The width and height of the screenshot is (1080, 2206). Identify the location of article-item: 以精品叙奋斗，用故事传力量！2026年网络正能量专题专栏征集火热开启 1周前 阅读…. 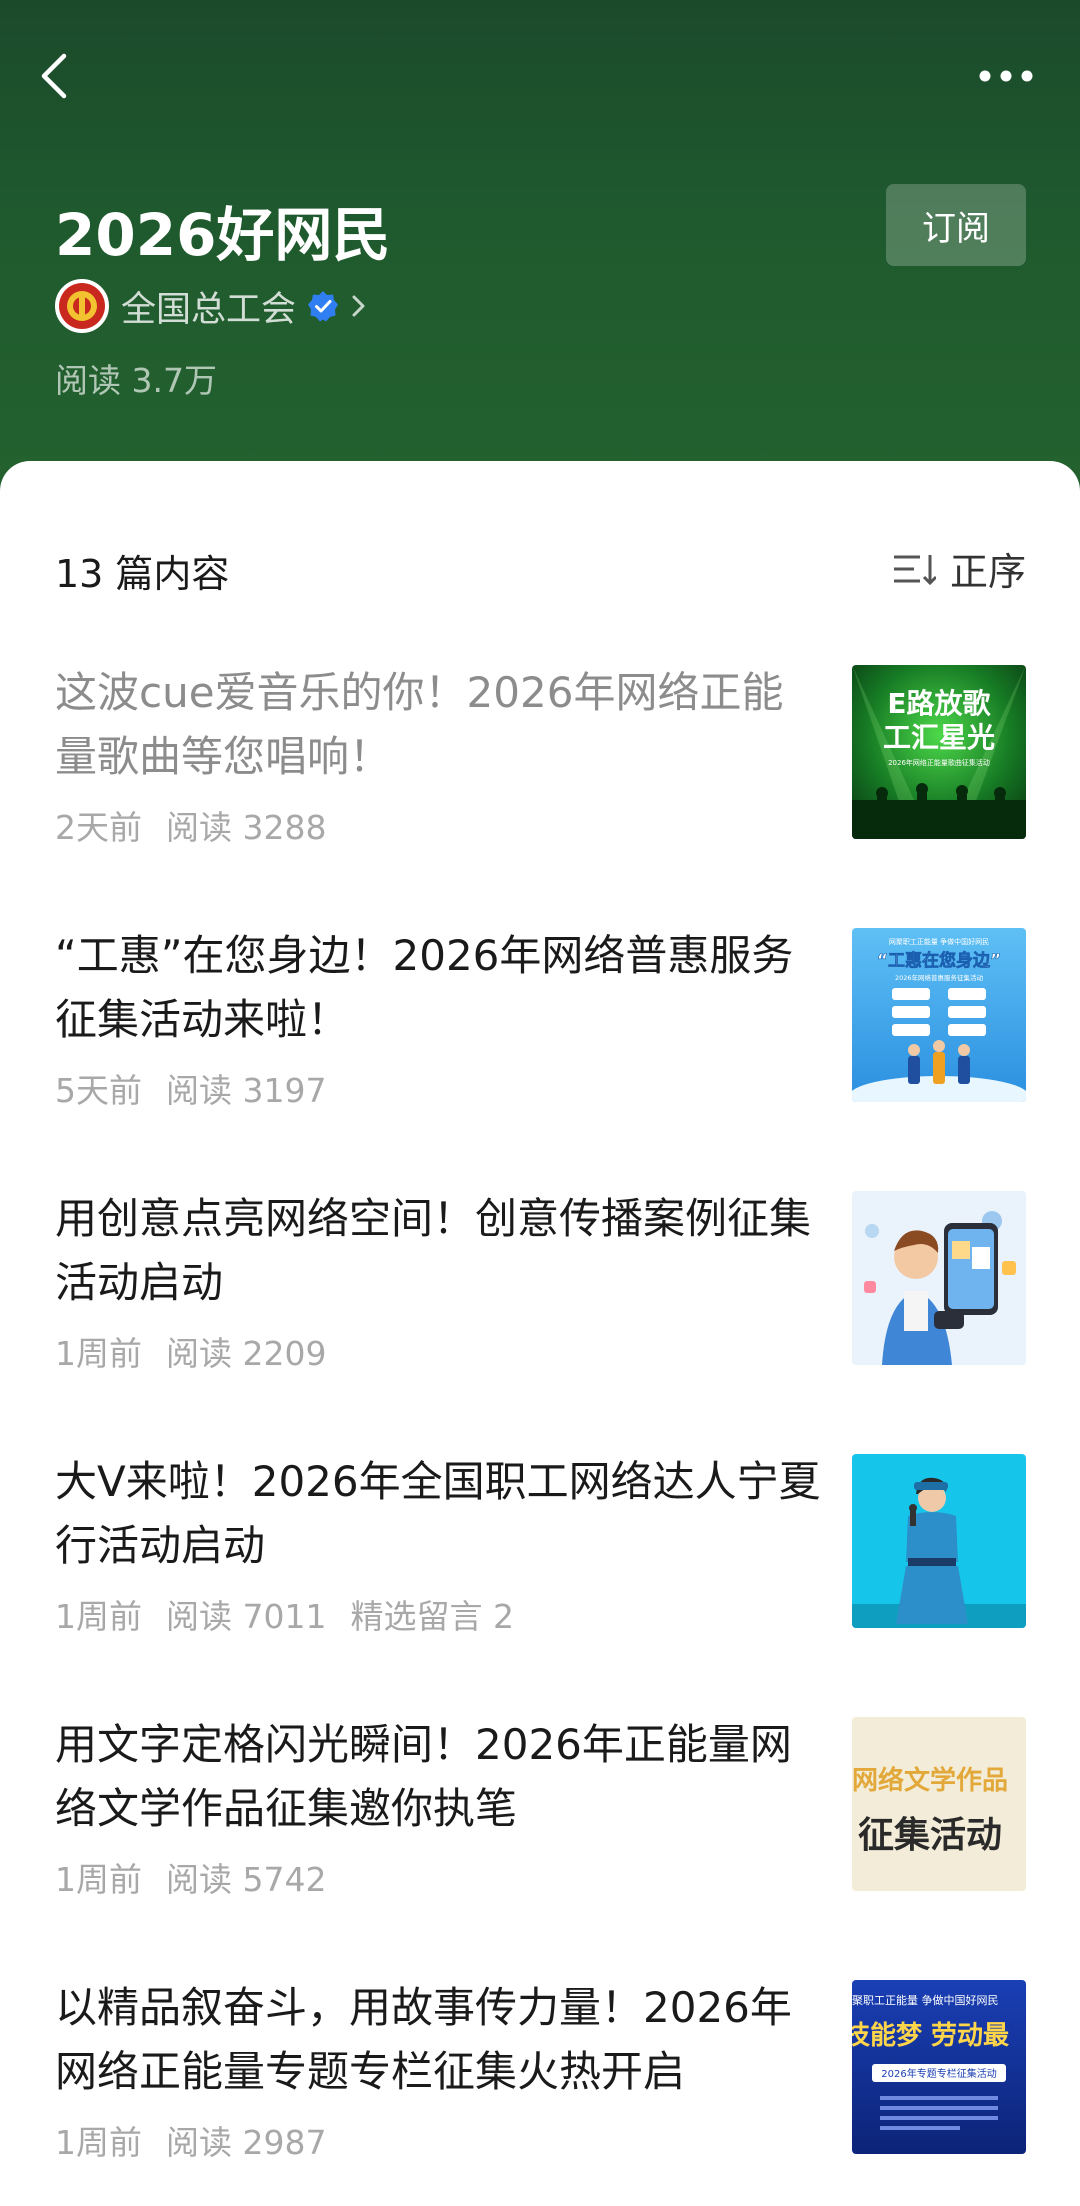
(540, 2091).